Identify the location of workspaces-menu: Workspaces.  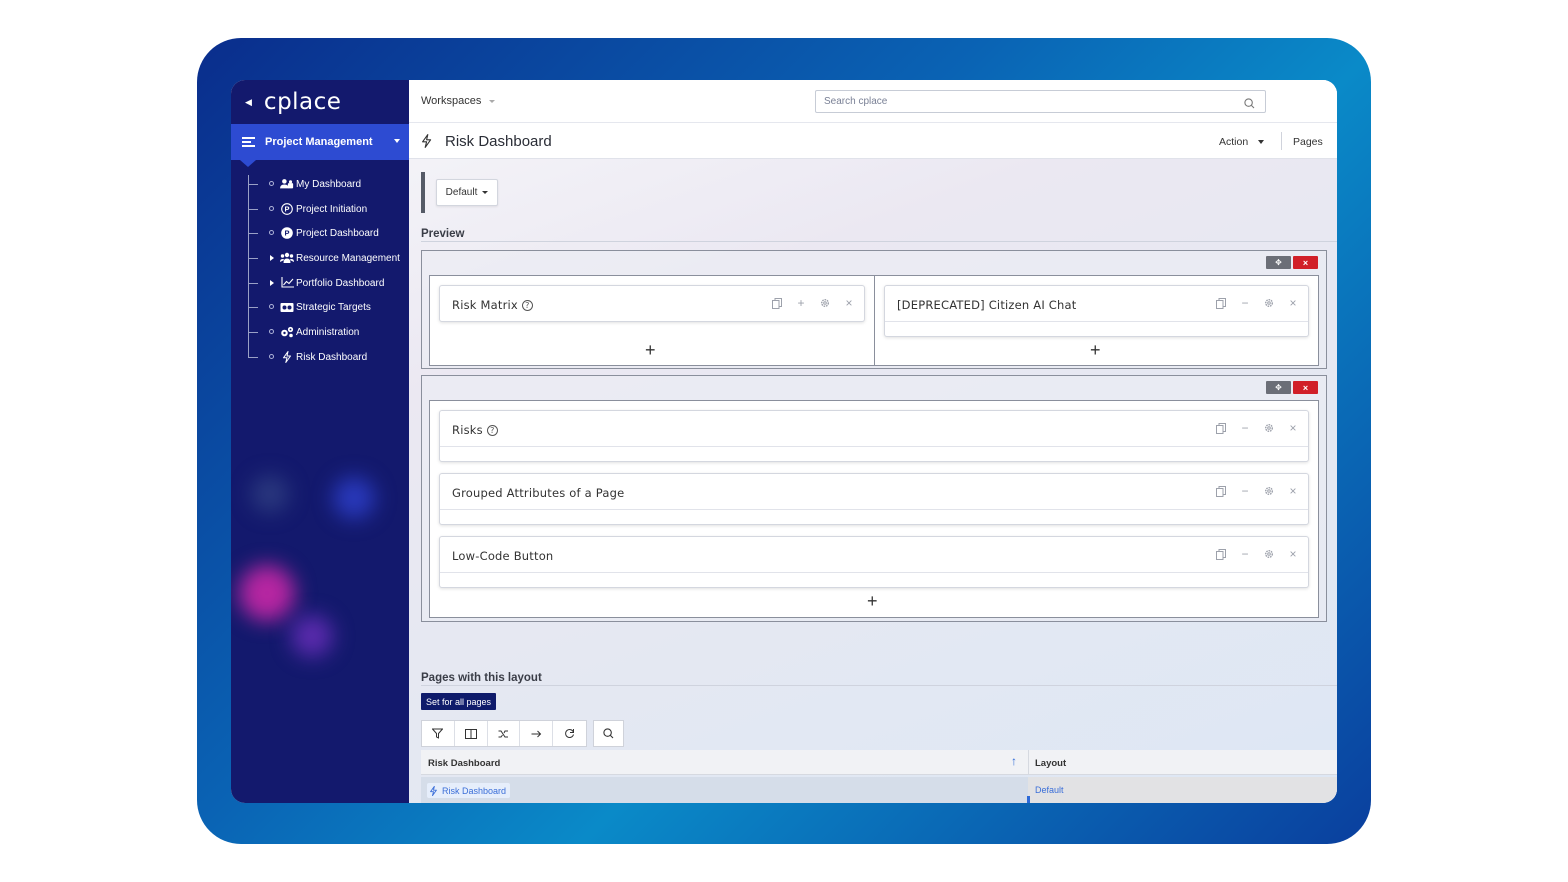
(458, 101).